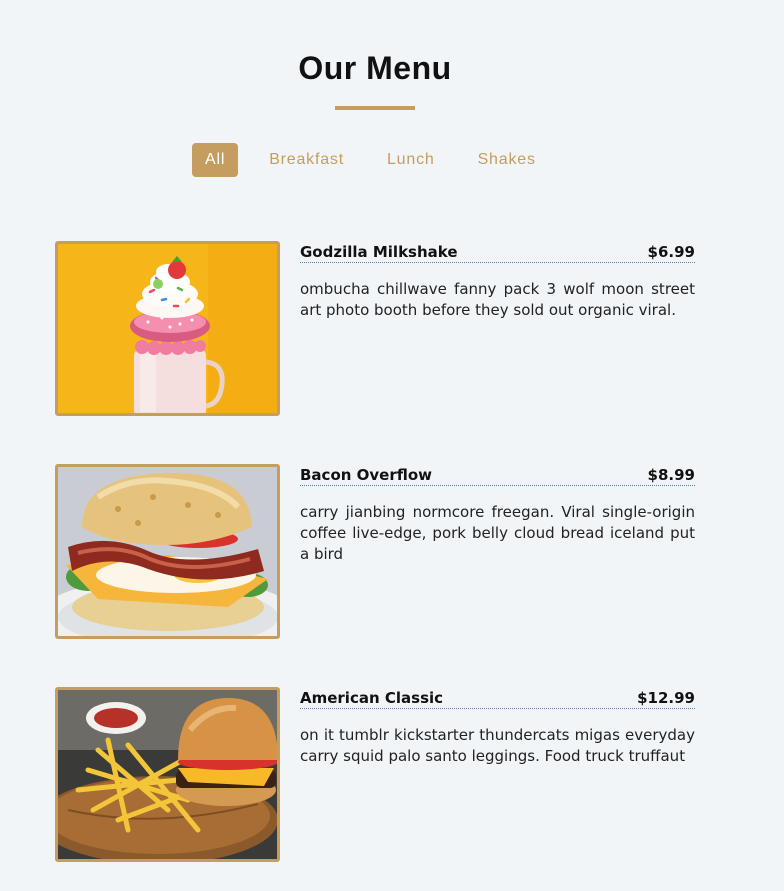 This screenshot has height=891, width=784. I want to click on filter-breakfast-button: Breakfast, so click(306, 160).